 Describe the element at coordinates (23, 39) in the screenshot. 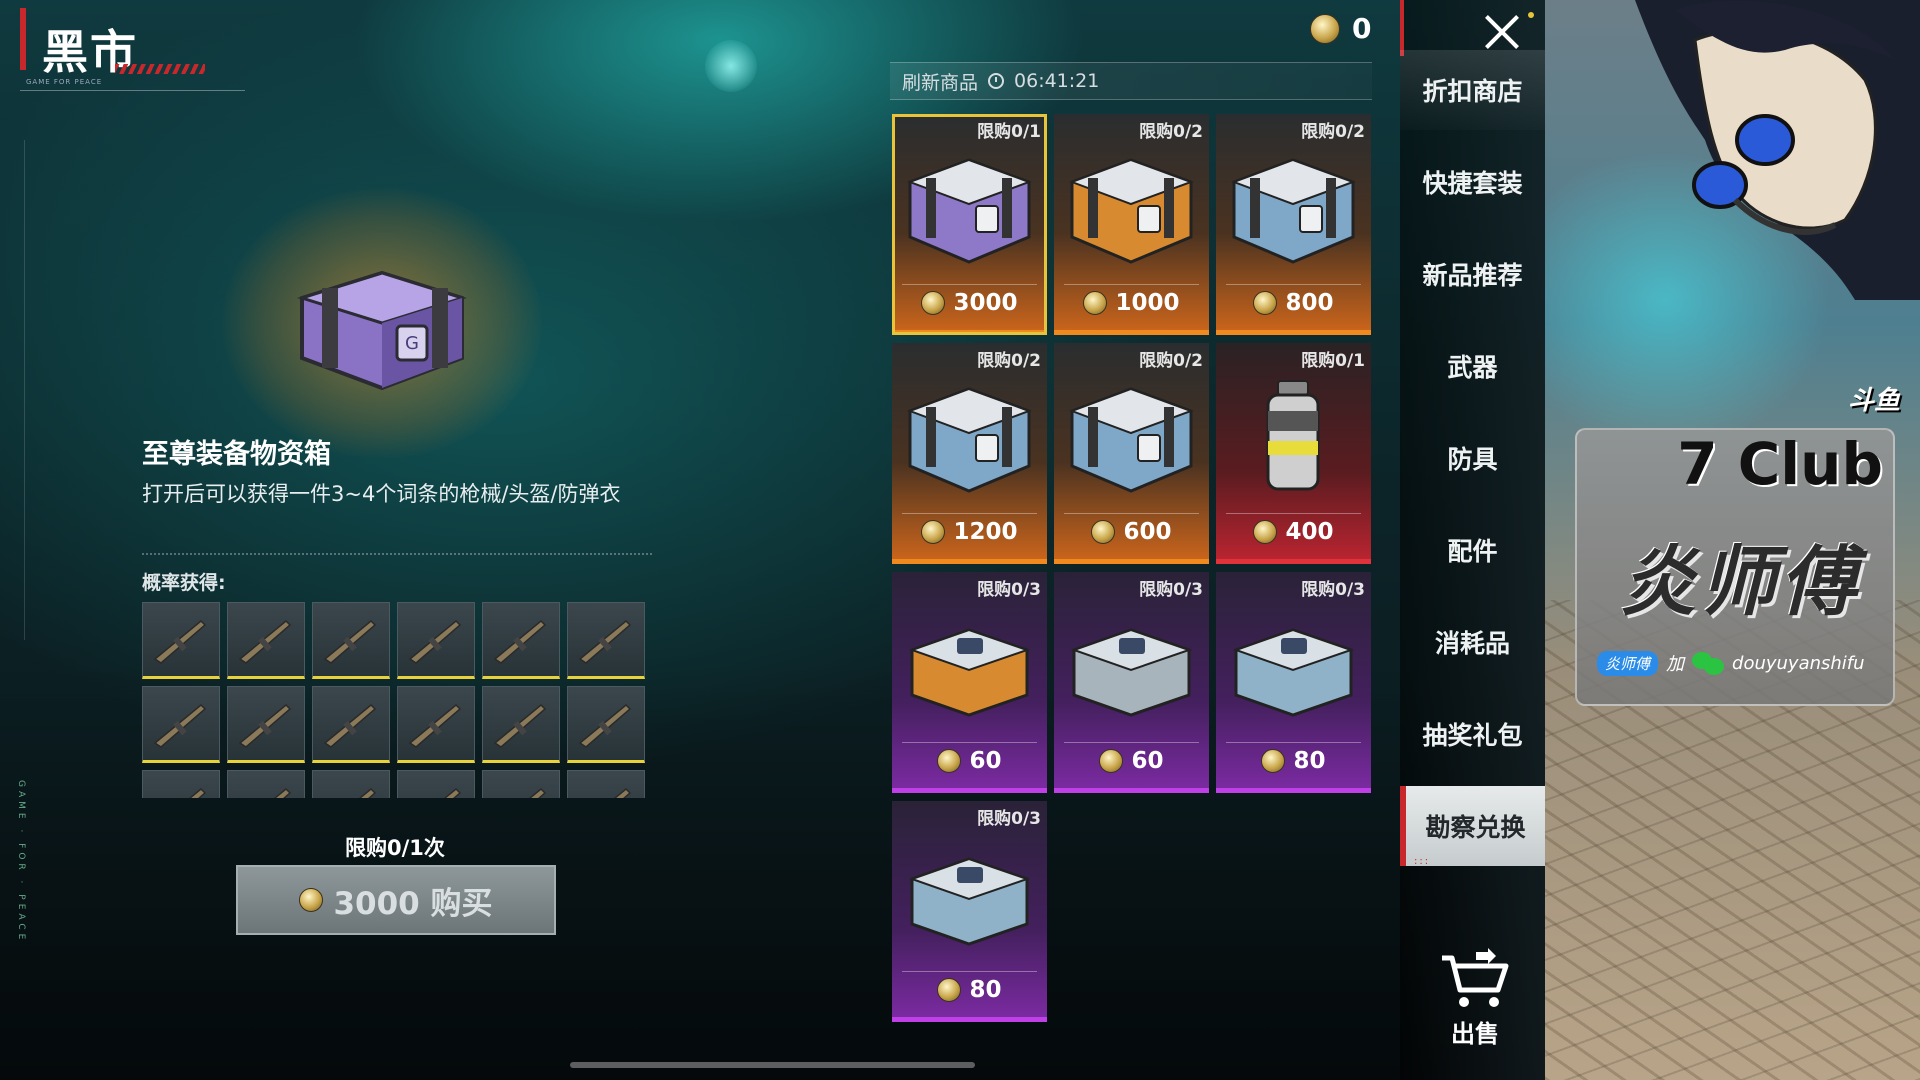

I see `title-accent` at that location.